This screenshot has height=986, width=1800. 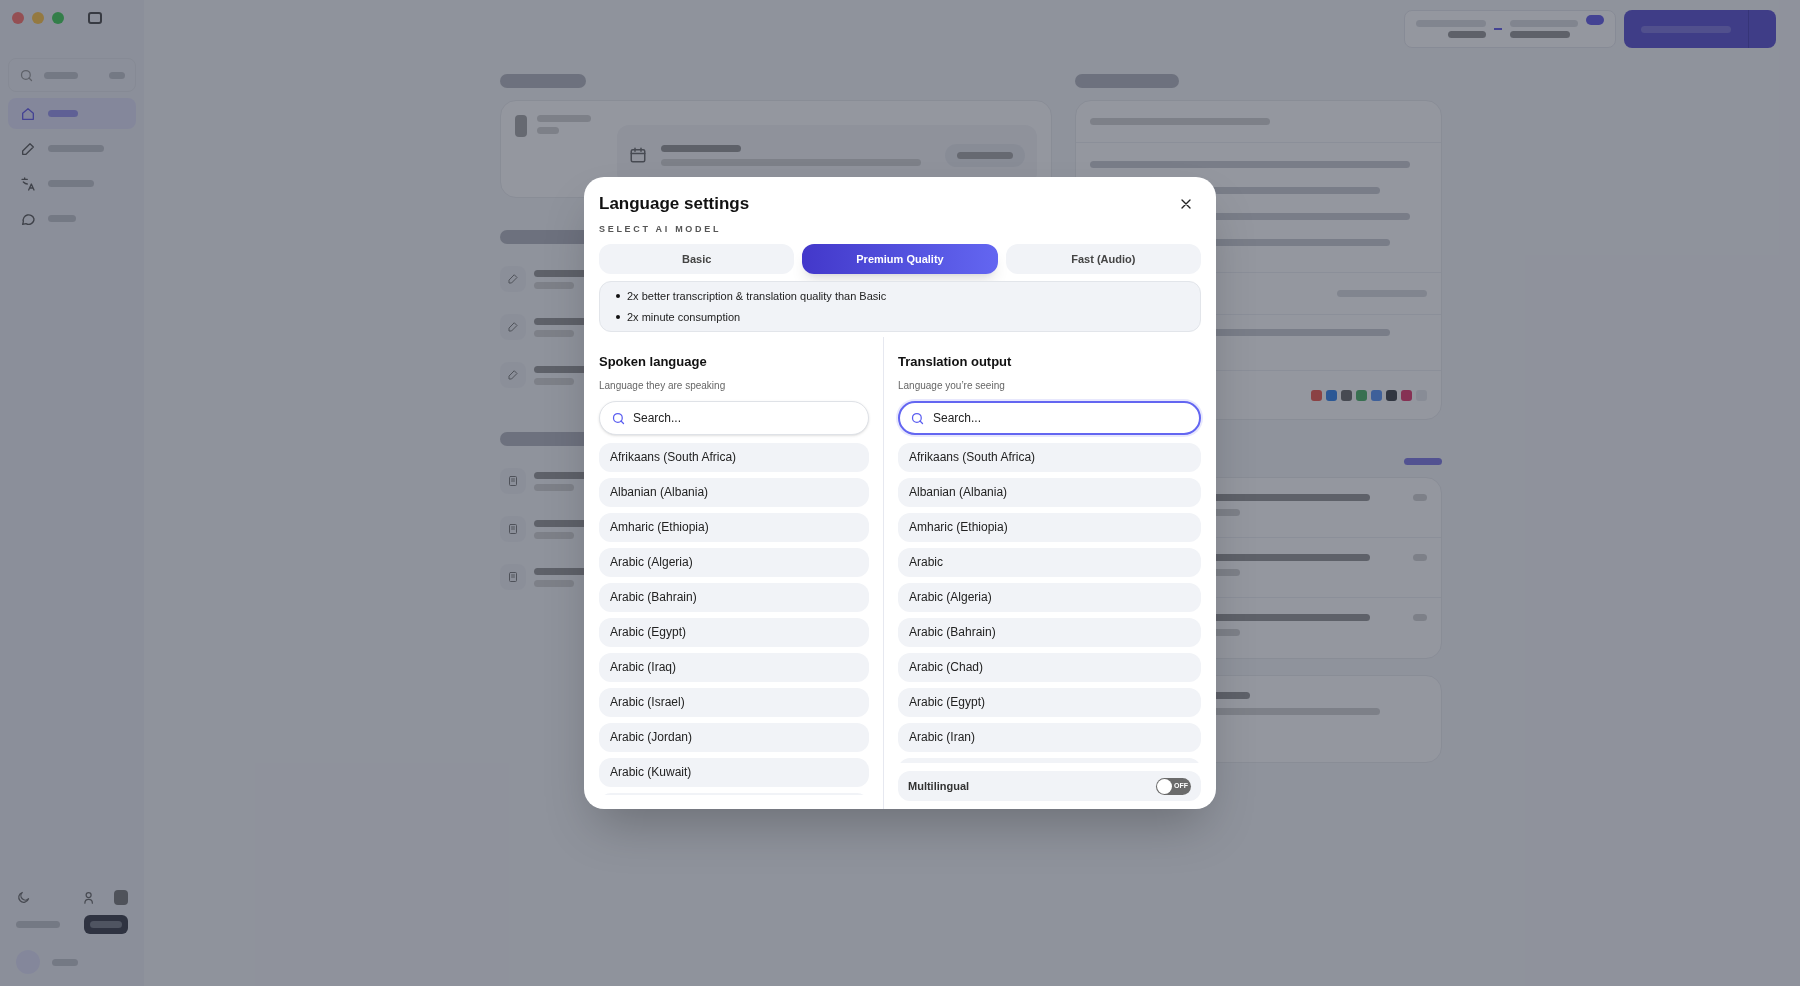 What do you see at coordinates (734, 702) in the screenshot?
I see `language-option: Arabic (Israel)` at bounding box center [734, 702].